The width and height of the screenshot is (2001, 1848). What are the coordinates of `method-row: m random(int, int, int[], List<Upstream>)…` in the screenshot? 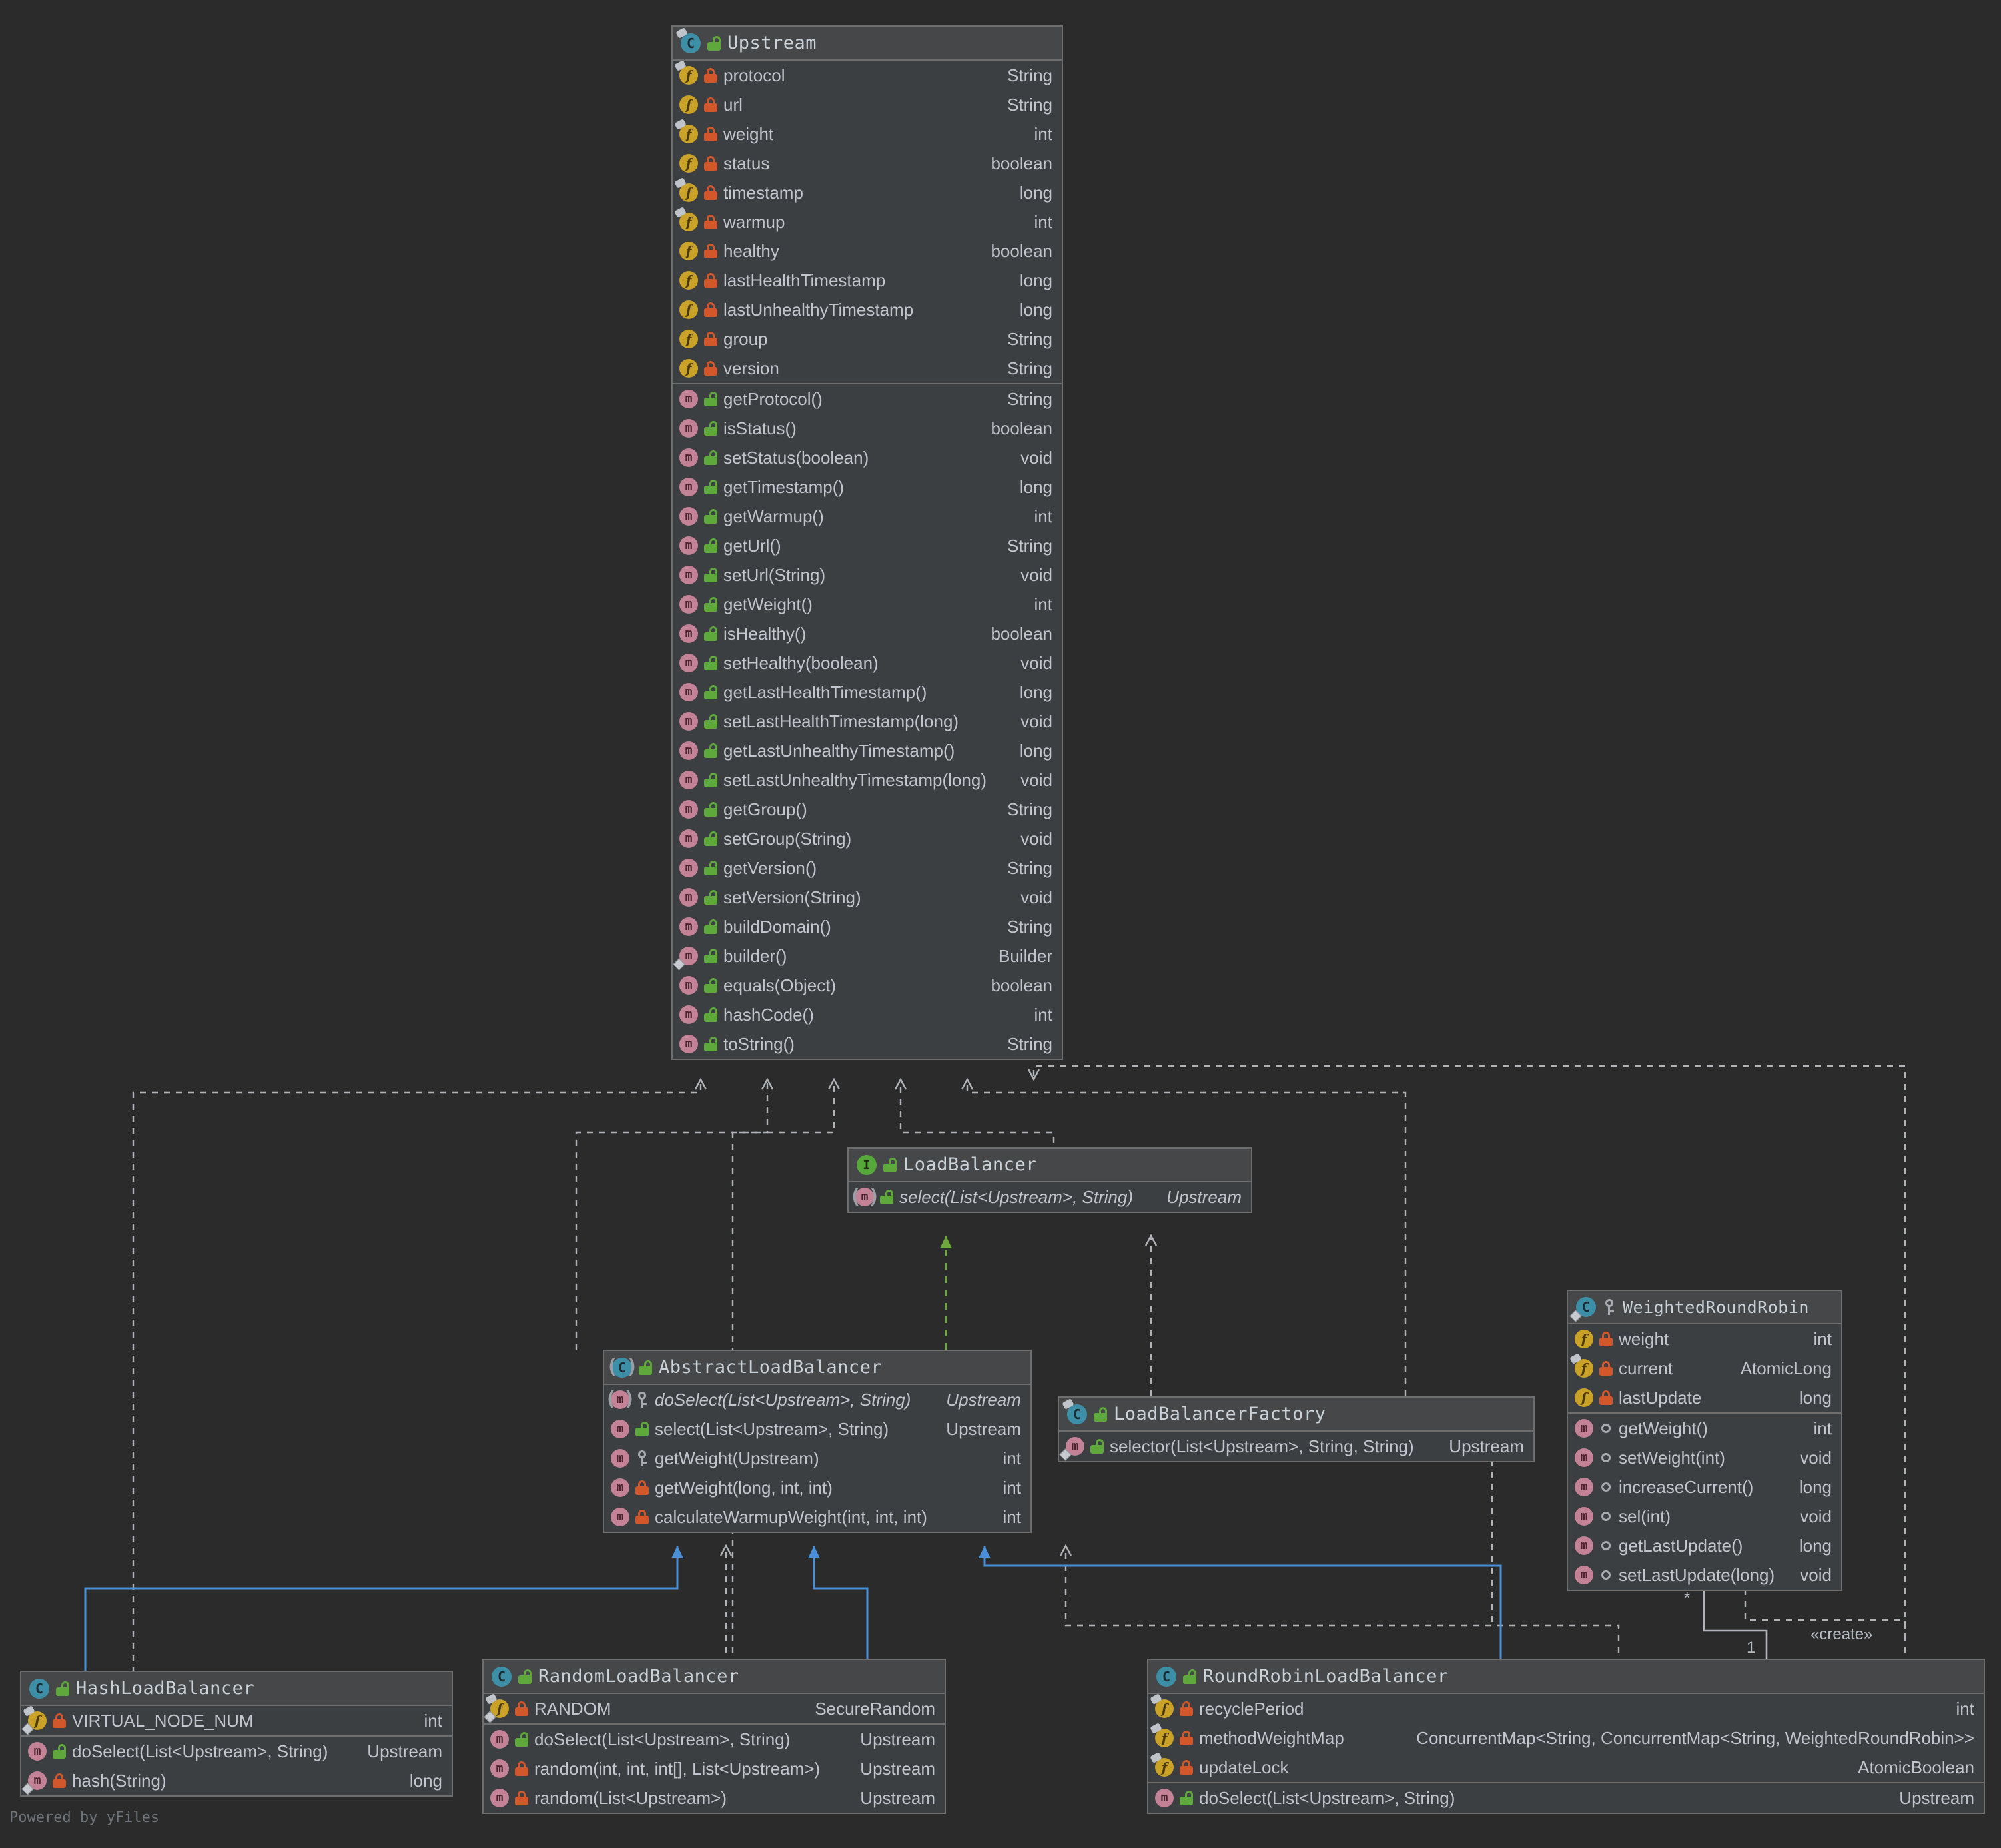 It's located at (715, 1768).